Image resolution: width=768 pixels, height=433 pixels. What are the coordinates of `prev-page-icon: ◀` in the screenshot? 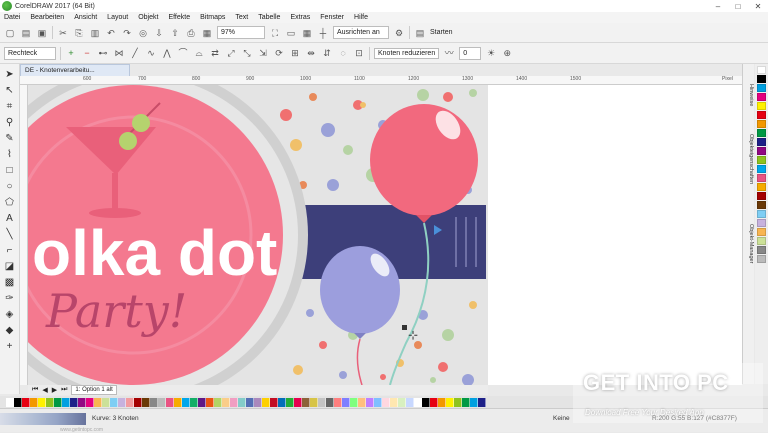 It's located at (44, 390).